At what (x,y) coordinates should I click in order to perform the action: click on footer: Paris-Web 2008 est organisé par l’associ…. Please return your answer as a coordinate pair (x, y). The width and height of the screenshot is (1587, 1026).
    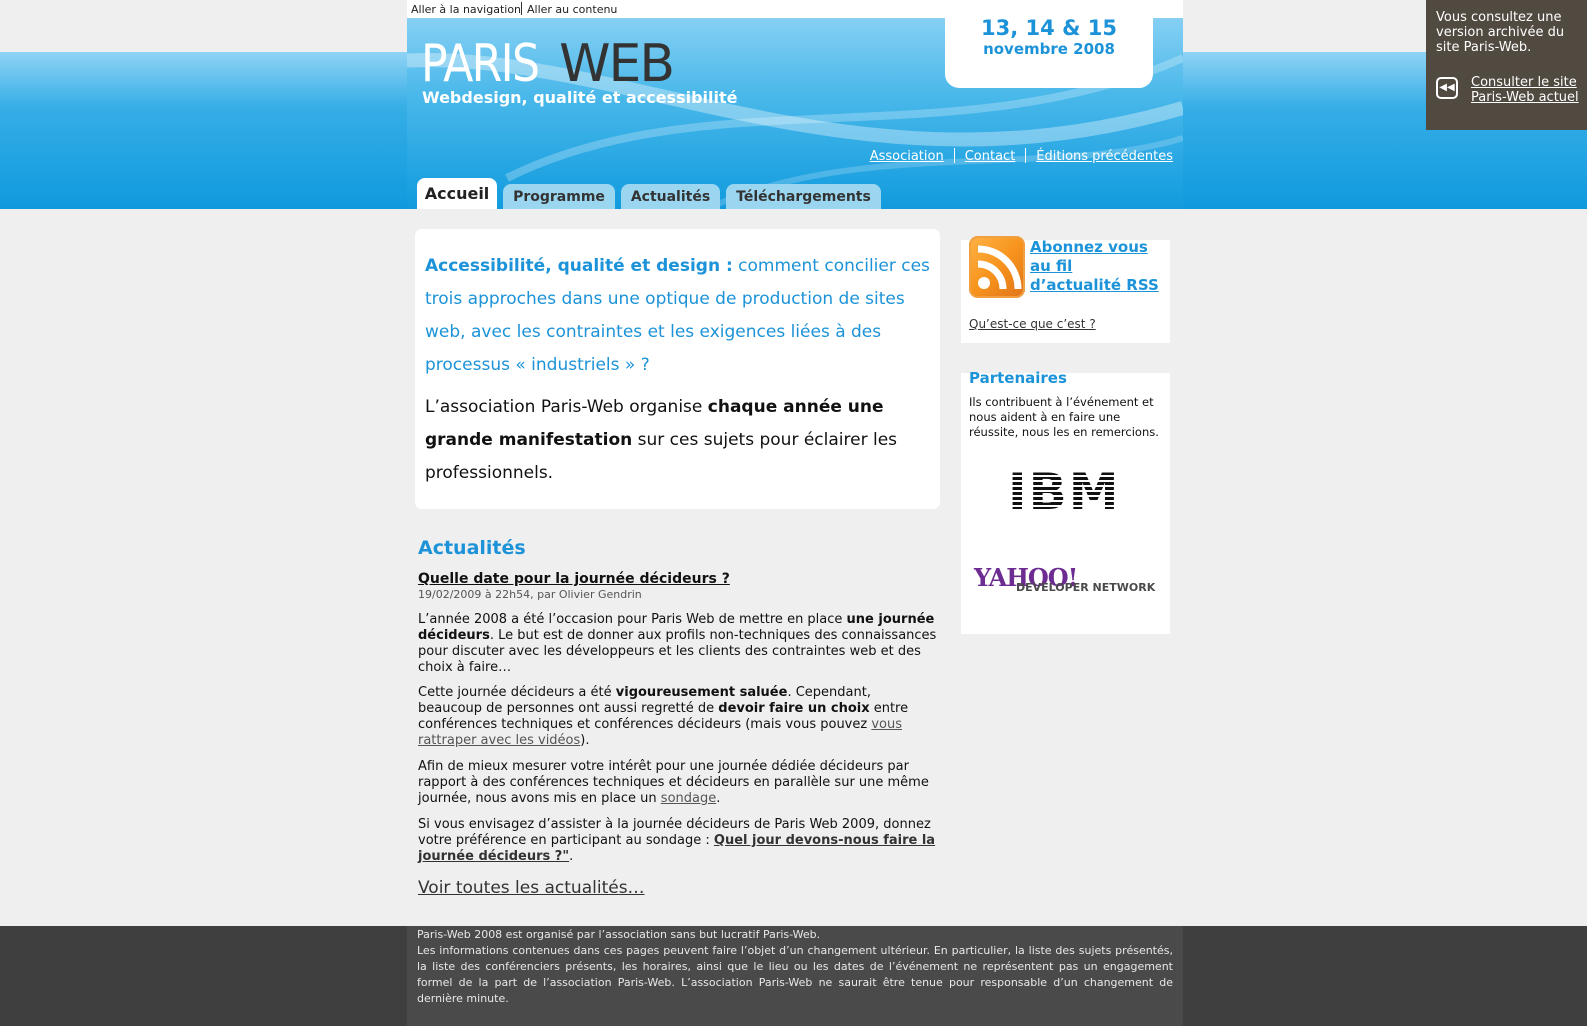
    Looking at the image, I should click on (793, 976).